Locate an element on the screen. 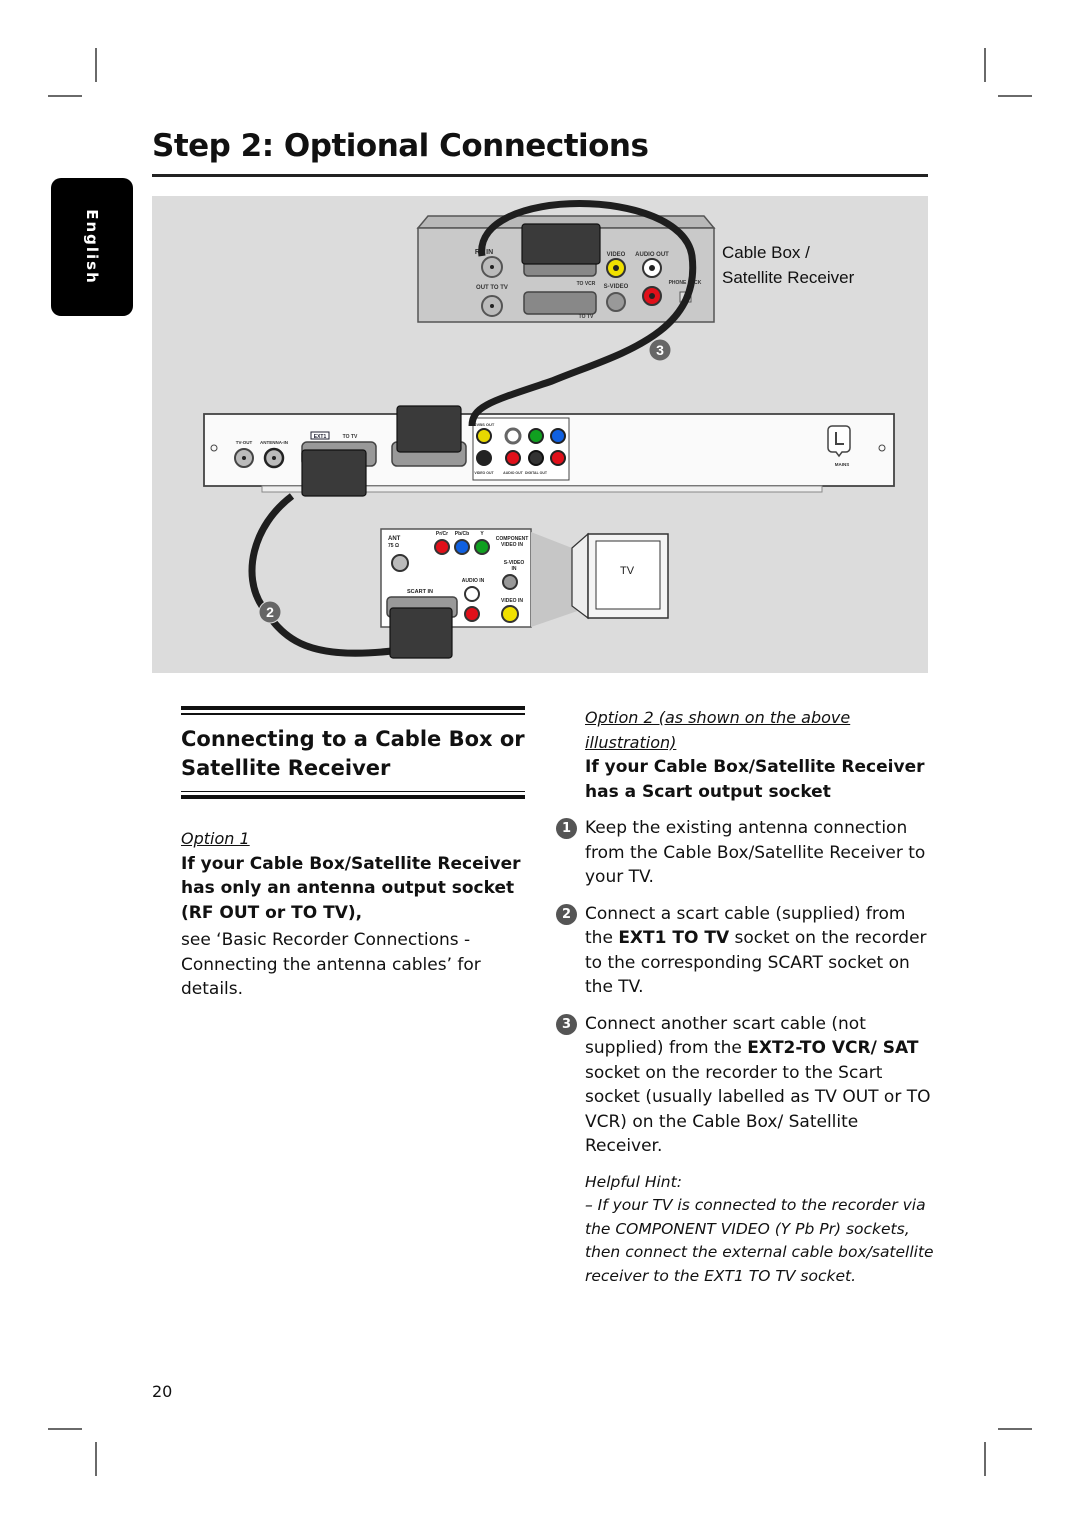 This screenshot has width=1080, height=1524. to-tv-scart-socket is located at coordinates (560, 303).